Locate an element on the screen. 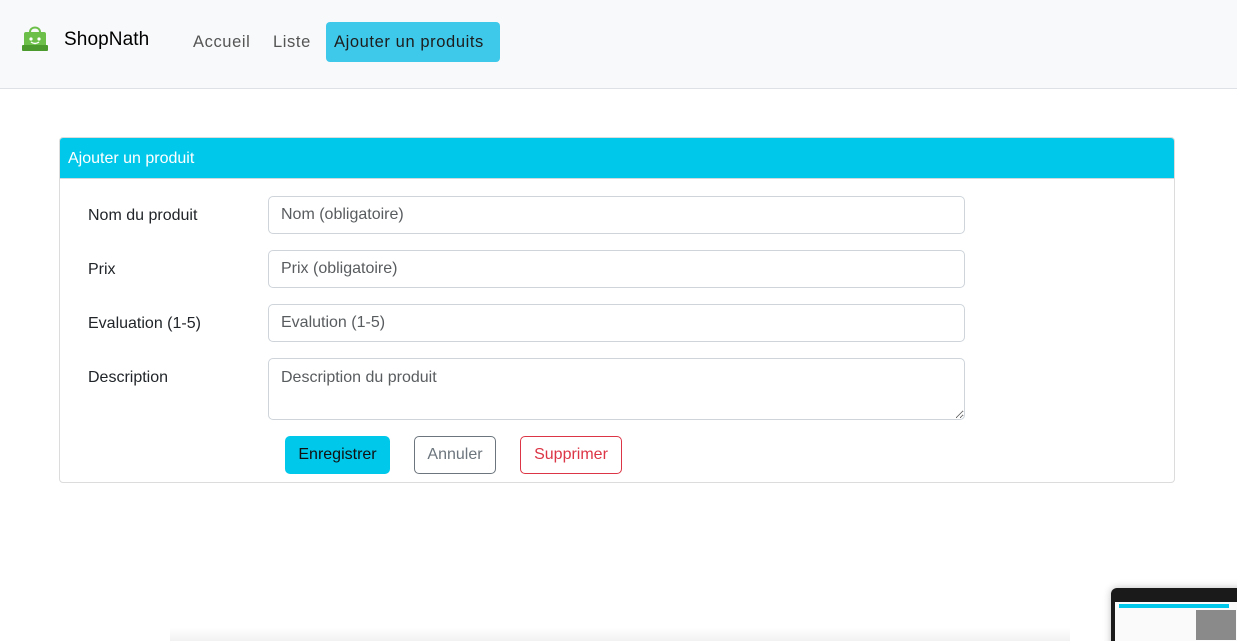 This screenshot has height=641, width=1237. rating-input is located at coordinates (616, 323).